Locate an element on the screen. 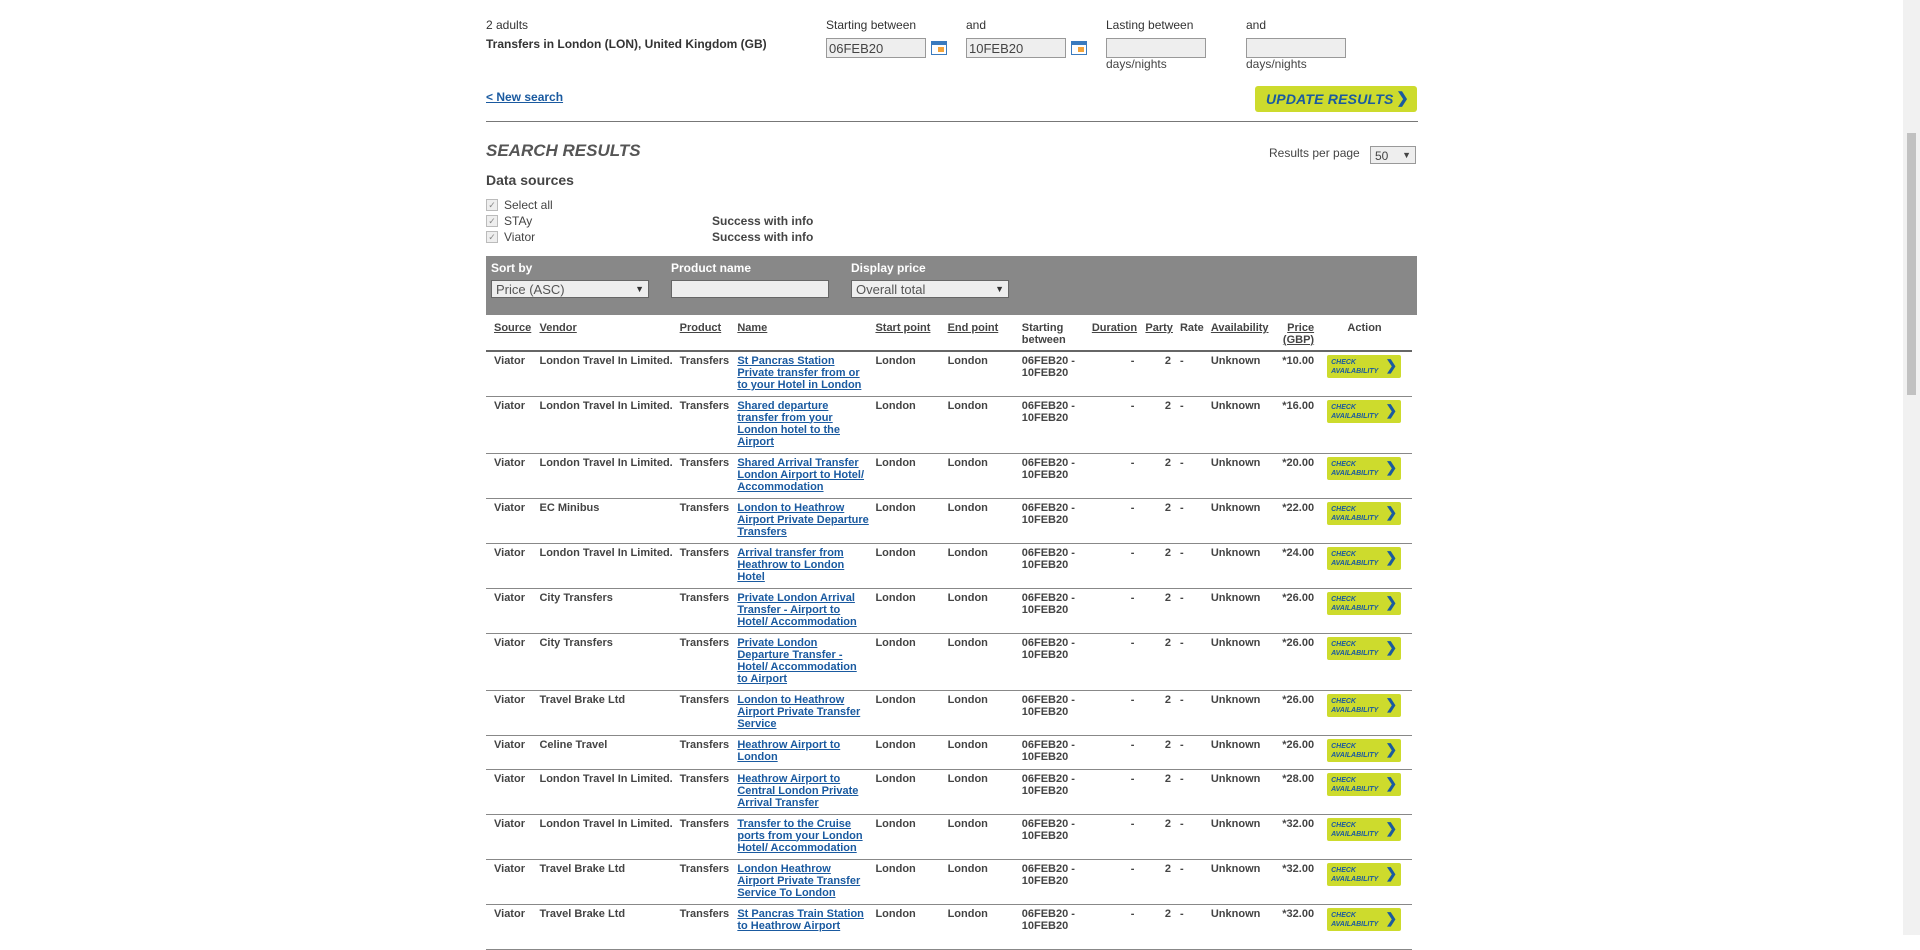 The image size is (1920, 950). start-date-from-input is located at coordinates (876, 48).